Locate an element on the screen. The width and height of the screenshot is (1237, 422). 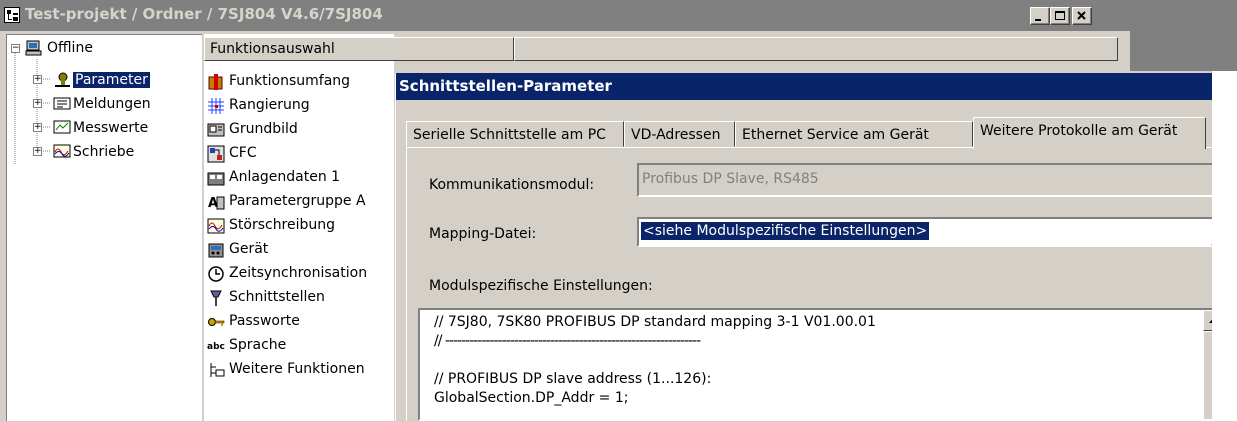
default-display-icon is located at coordinates (216, 130).